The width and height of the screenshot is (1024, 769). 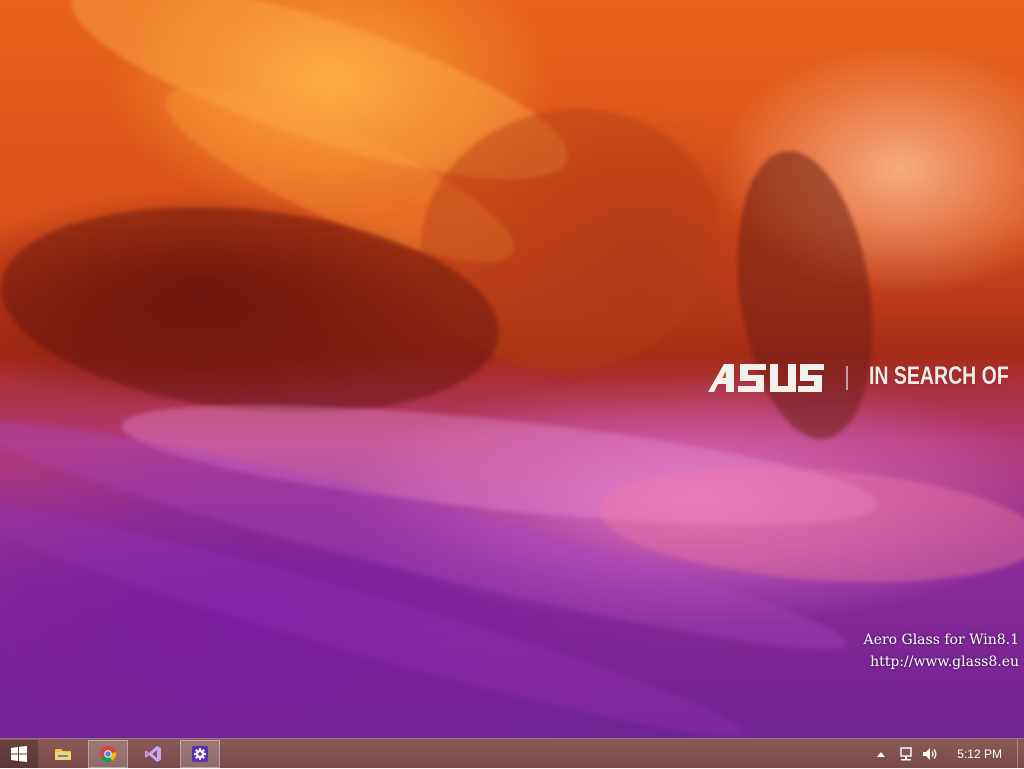 What do you see at coordinates (766, 378) in the screenshot?
I see `asus-logo` at bounding box center [766, 378].